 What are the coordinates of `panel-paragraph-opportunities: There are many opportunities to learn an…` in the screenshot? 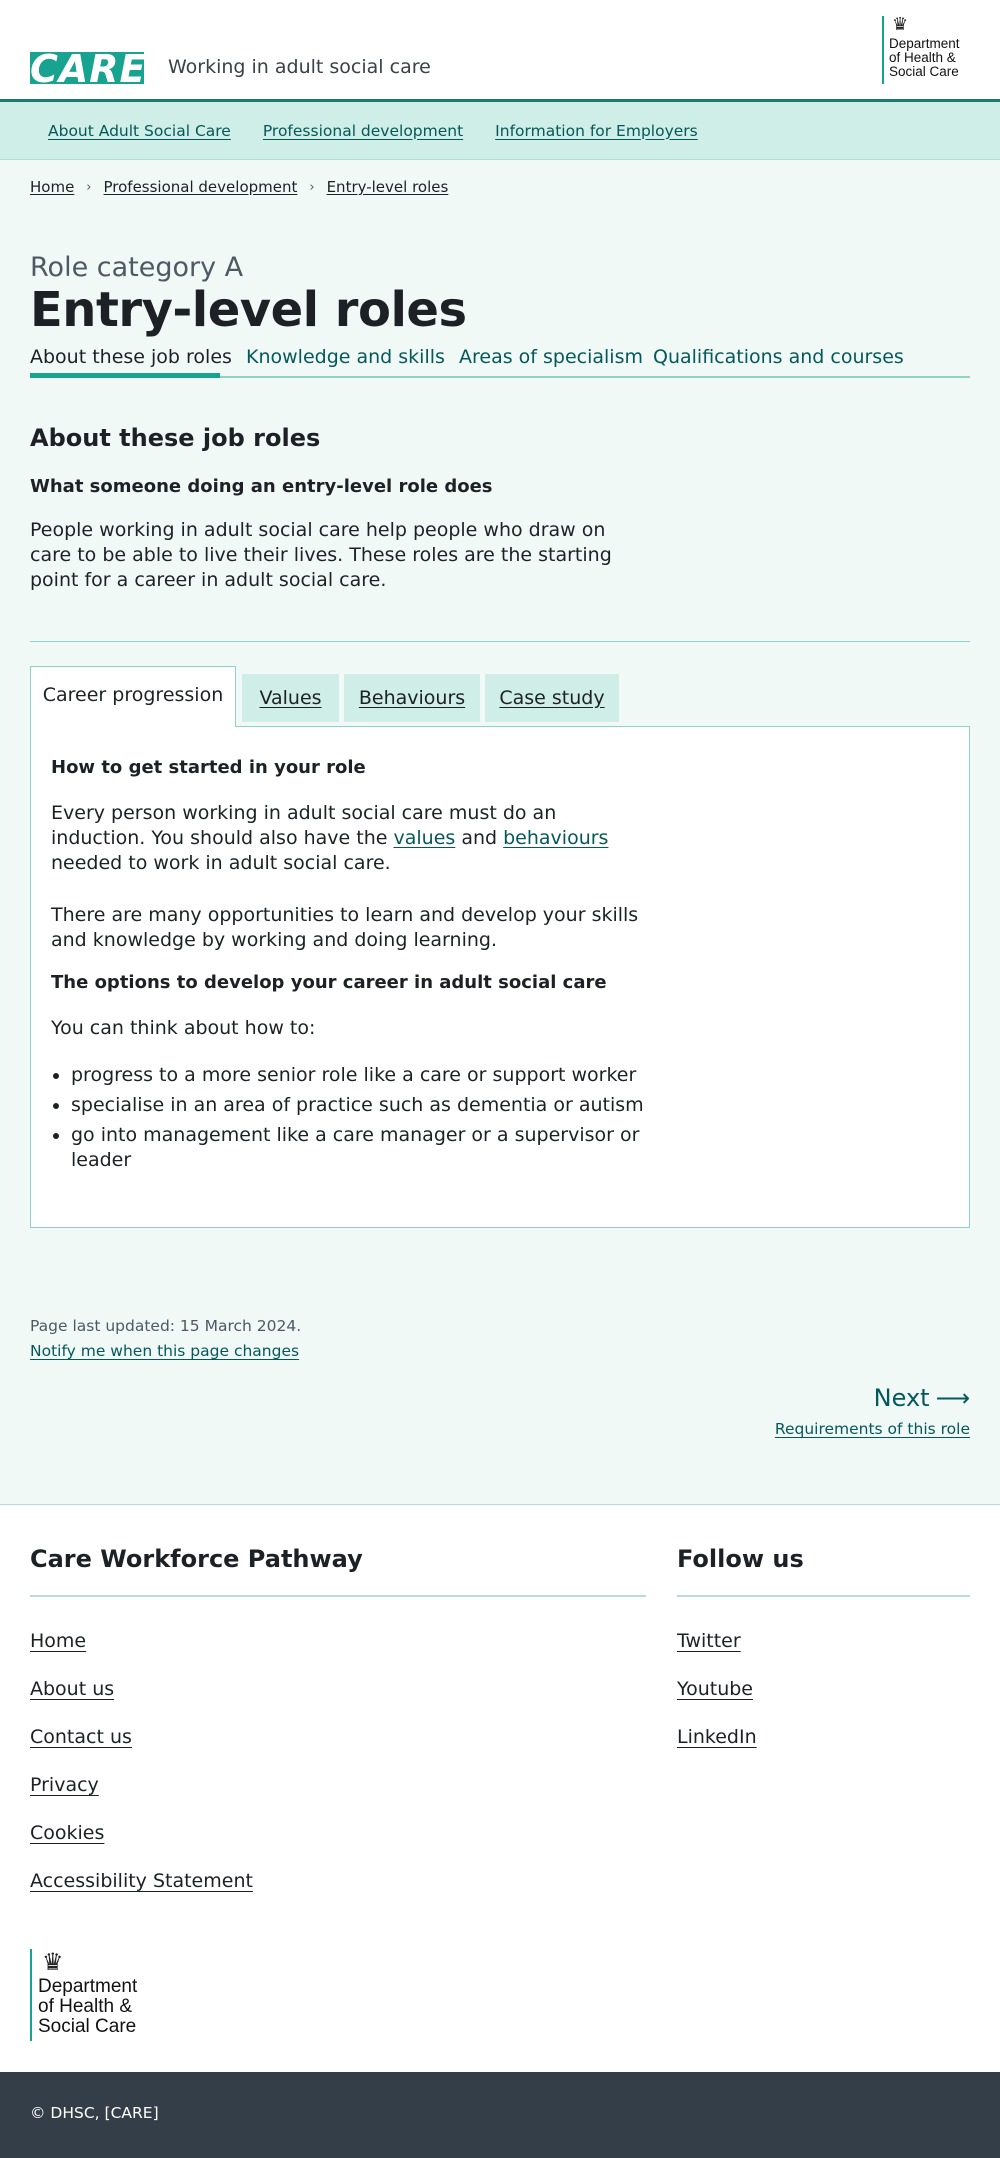 It's located at (345, 927).